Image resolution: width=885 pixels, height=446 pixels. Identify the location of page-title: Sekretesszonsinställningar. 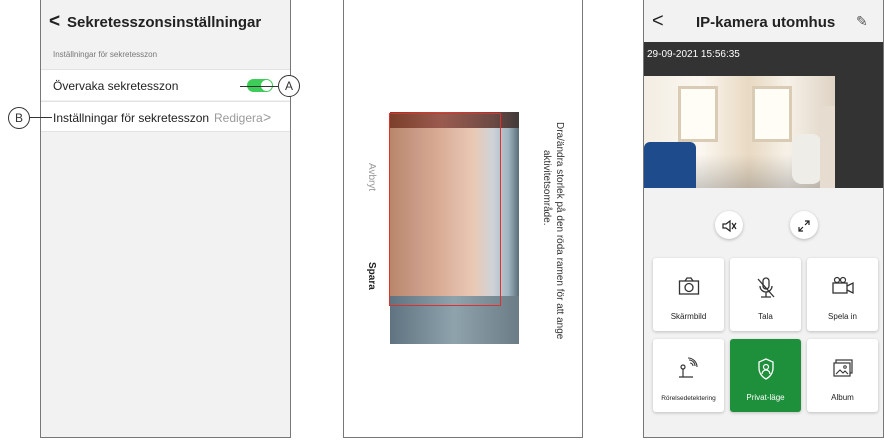
(164, 22).